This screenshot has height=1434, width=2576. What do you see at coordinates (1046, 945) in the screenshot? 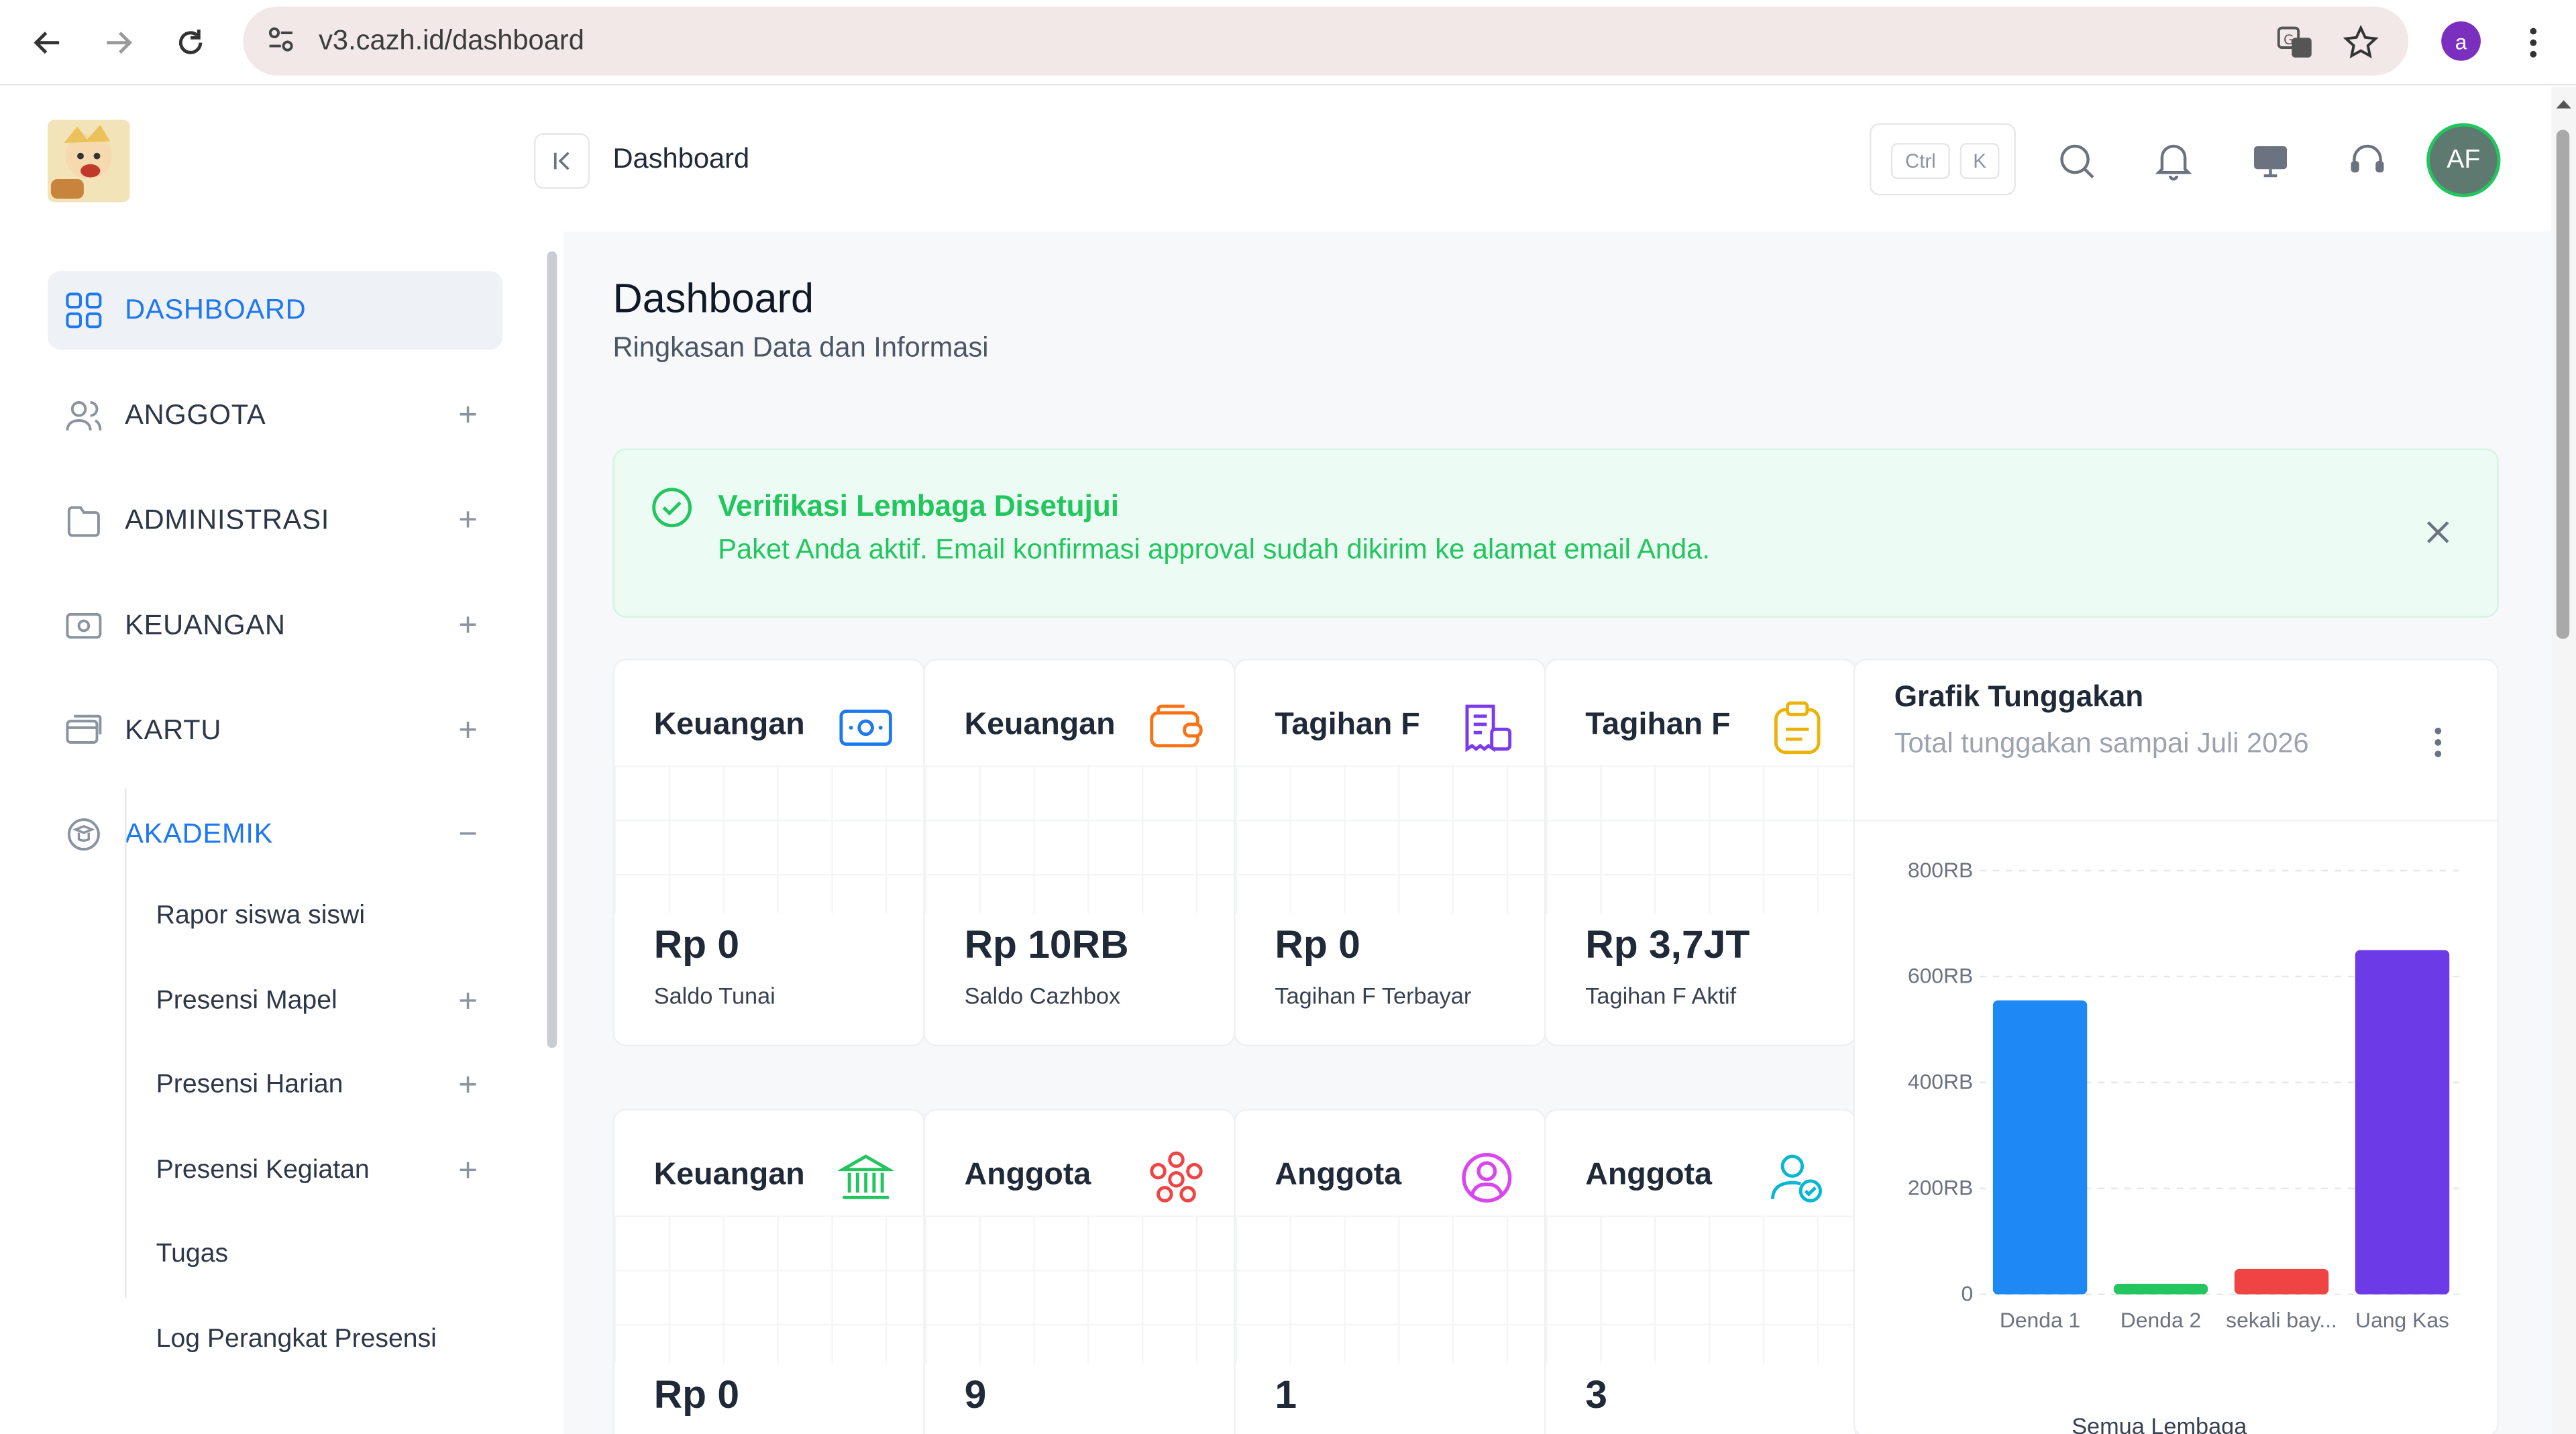
I see `card-value: Rp 10RB` at bounding box center [1046, 945].